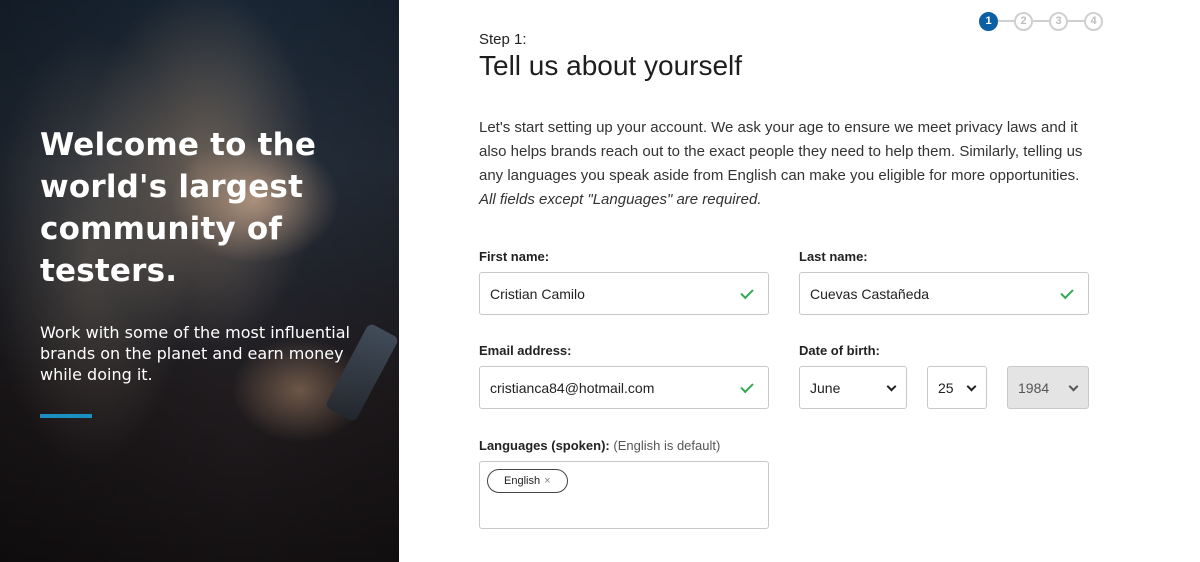 The width and height of the screenshot is (1200, 562). What do you see at coordinates (624, 293) in the screenshot?
I see `first-name-input` at bounding box center [624, 293].